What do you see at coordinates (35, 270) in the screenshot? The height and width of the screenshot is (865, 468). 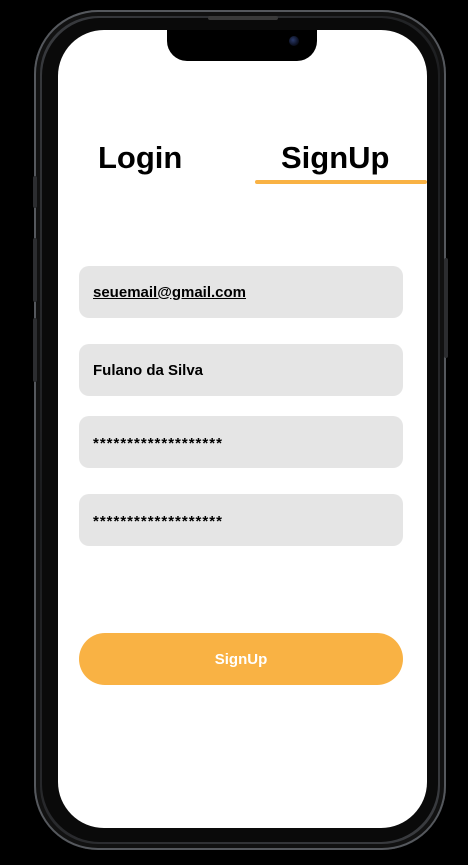 I see `volume-up-button` at bounding box center [35, 270].